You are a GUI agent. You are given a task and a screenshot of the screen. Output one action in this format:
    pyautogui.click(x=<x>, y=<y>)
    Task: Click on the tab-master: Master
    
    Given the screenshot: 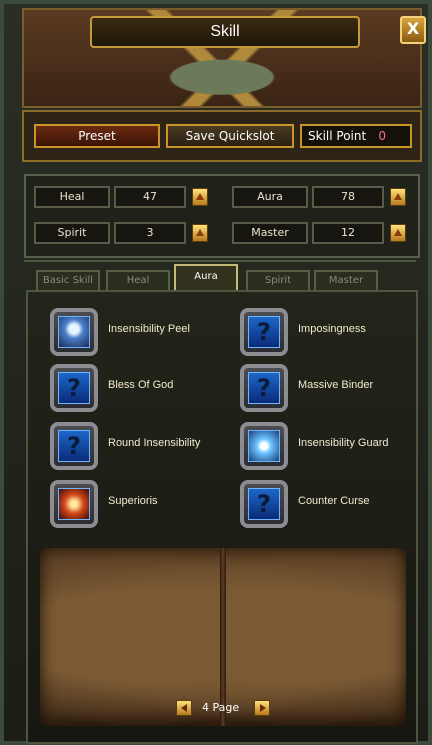 What is the action you would take?
    pyautogui.click(x=346, y=280)
    